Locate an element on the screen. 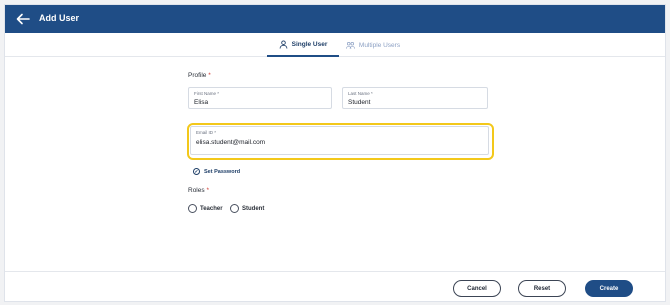 Image resolution: width=670 pixels, height=305 pixels. role-option-student: Student is located at coordinates (247, 208).